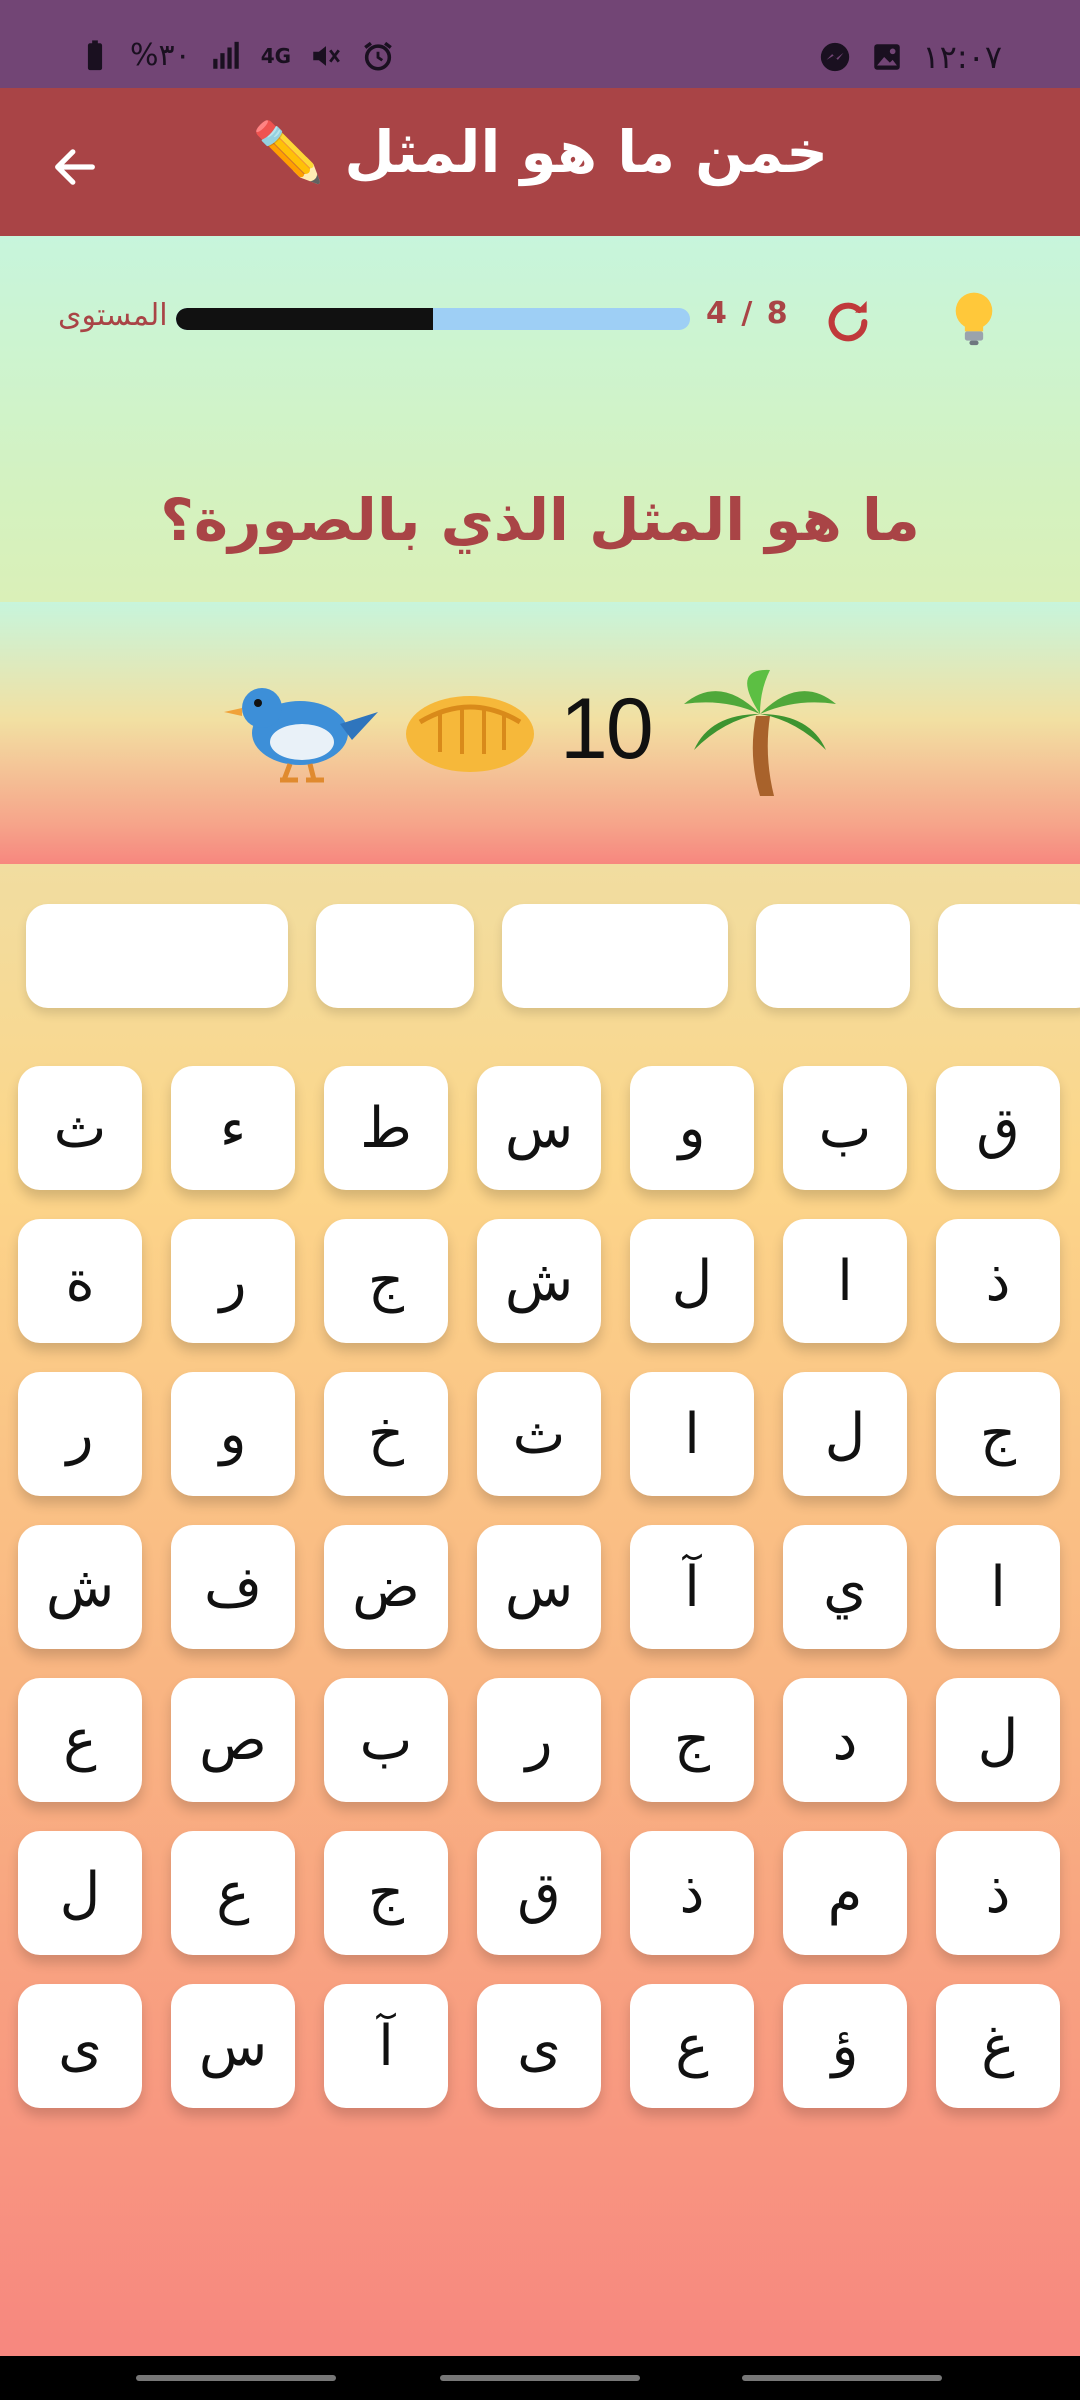  I want to click on question-text: ما هو المثل الذي بالصورة؟, so click(540, 520).